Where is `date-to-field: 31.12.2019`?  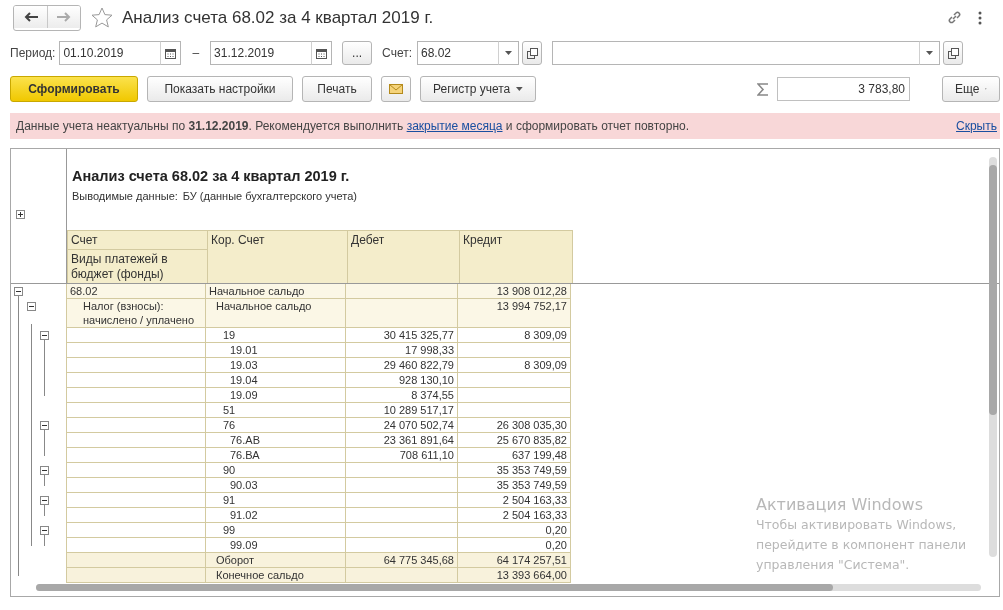
date-to-field: 31.12.2019 is located at coordinates (261, 53).